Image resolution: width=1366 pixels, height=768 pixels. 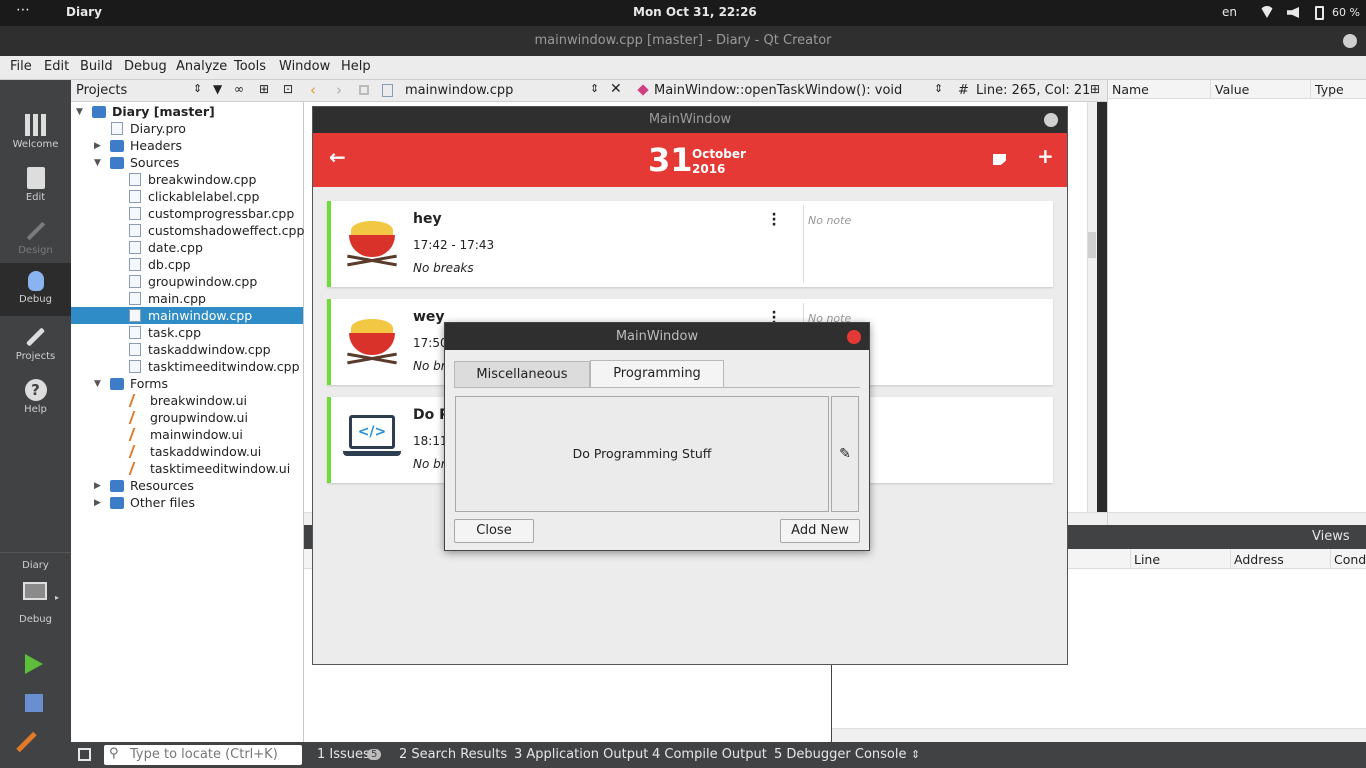 I want to click on add-new-button: Add New, so click(x=820, y=531).